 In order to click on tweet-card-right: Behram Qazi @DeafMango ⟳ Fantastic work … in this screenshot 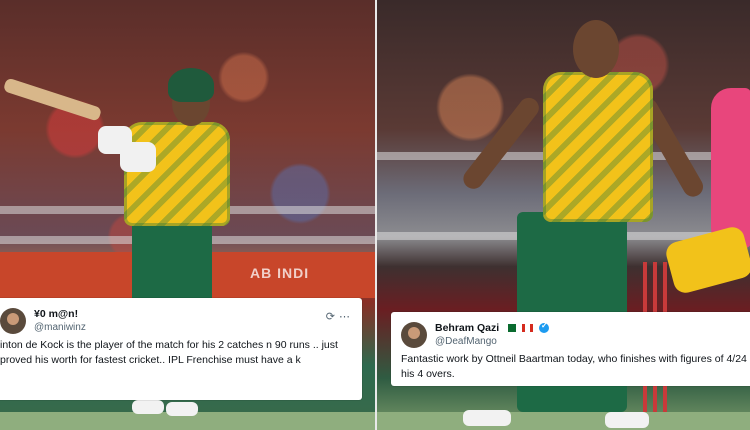, I will do `click(570, 349)`.